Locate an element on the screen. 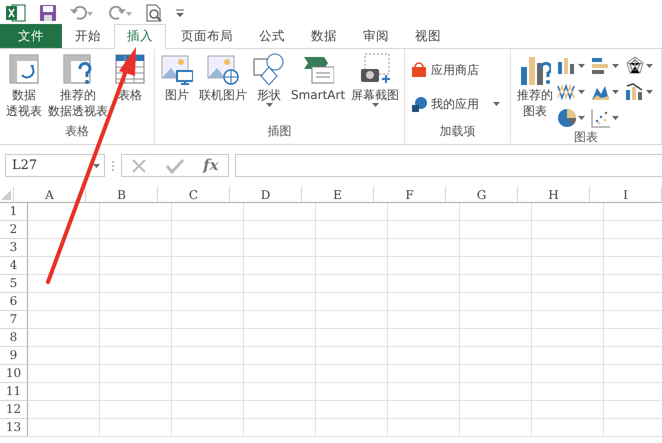 This screenshot has width=662, height=443. row-header: 5 is located at coordinates (14, 284).